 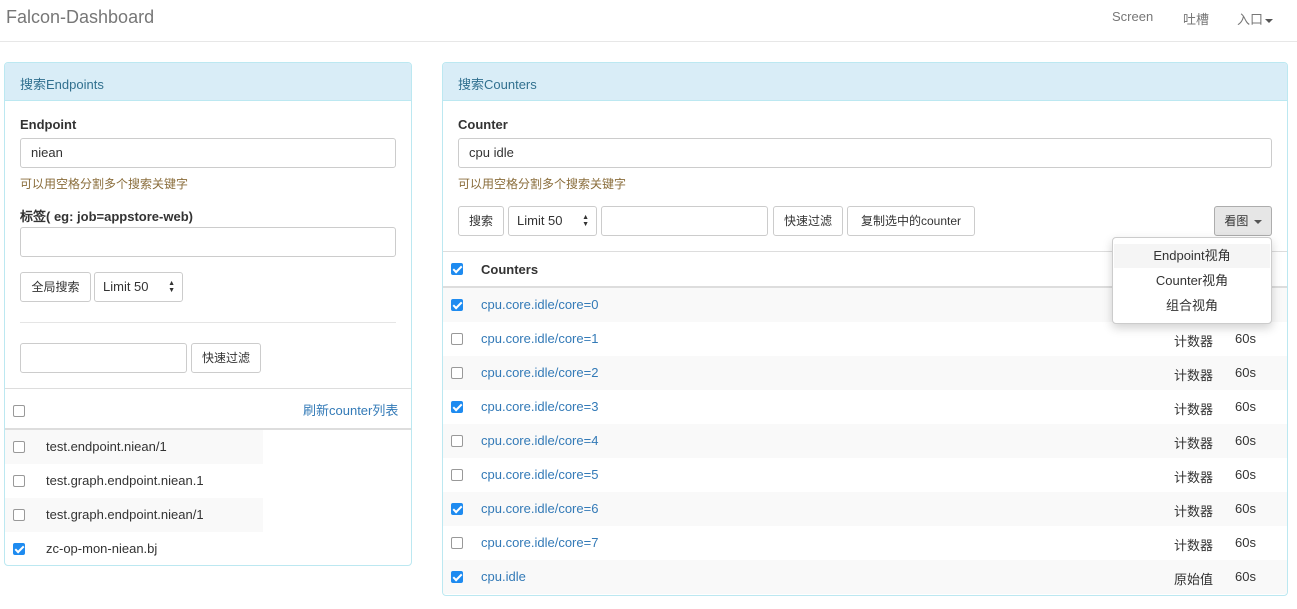 What do you see at coordinates (1192, 306) in the screenshot?
I see `dropdown-item-combined-view: 组合视角` at bounding box center [1192, 306].